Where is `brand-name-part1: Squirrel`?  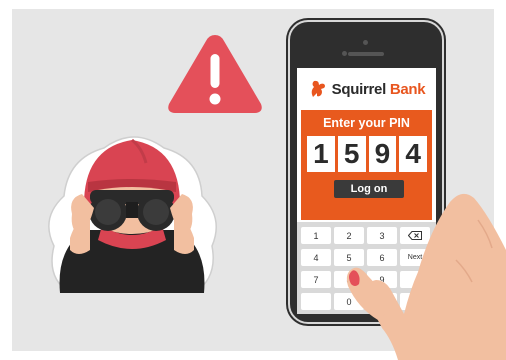
brand-name-part1: Squirrel is located at coordinates (359, 89).